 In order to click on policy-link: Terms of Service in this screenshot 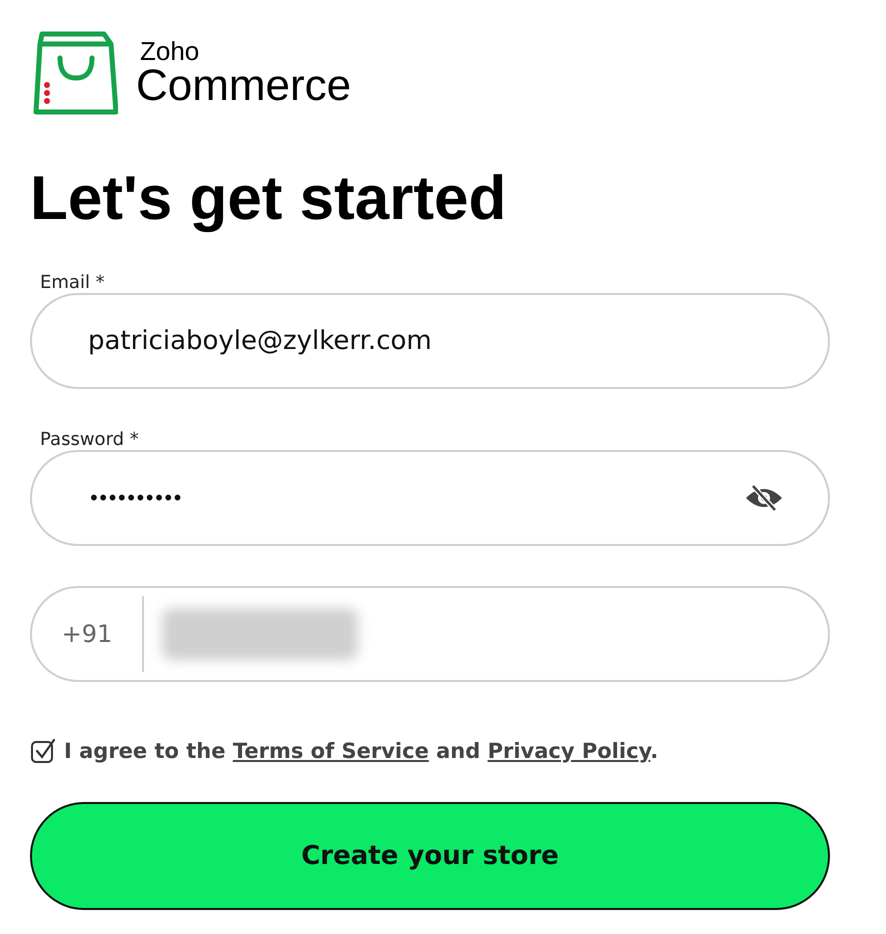, I will do `click(330, 751)`.